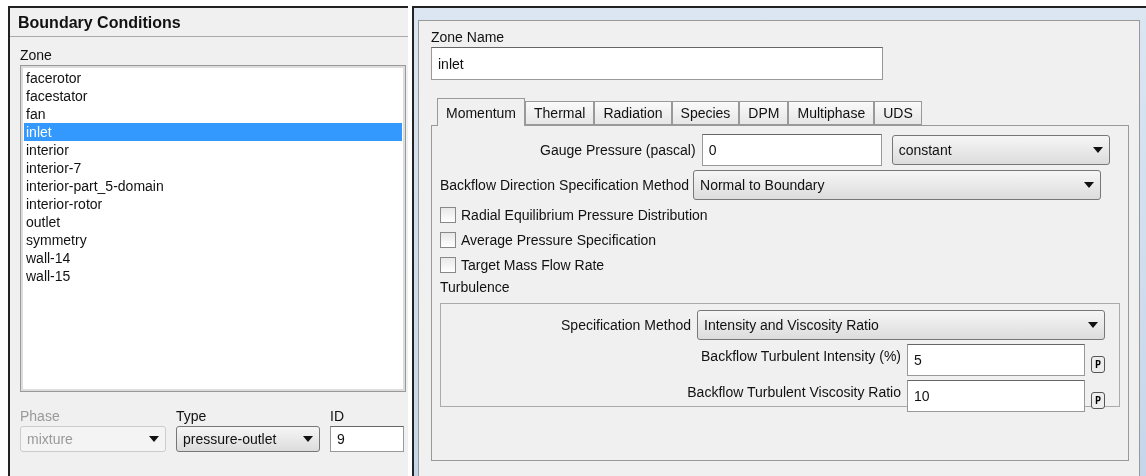 This screenshot has height=476, width=1146. I want to click on specification-method-label: Specification Method, so click(626, 325).